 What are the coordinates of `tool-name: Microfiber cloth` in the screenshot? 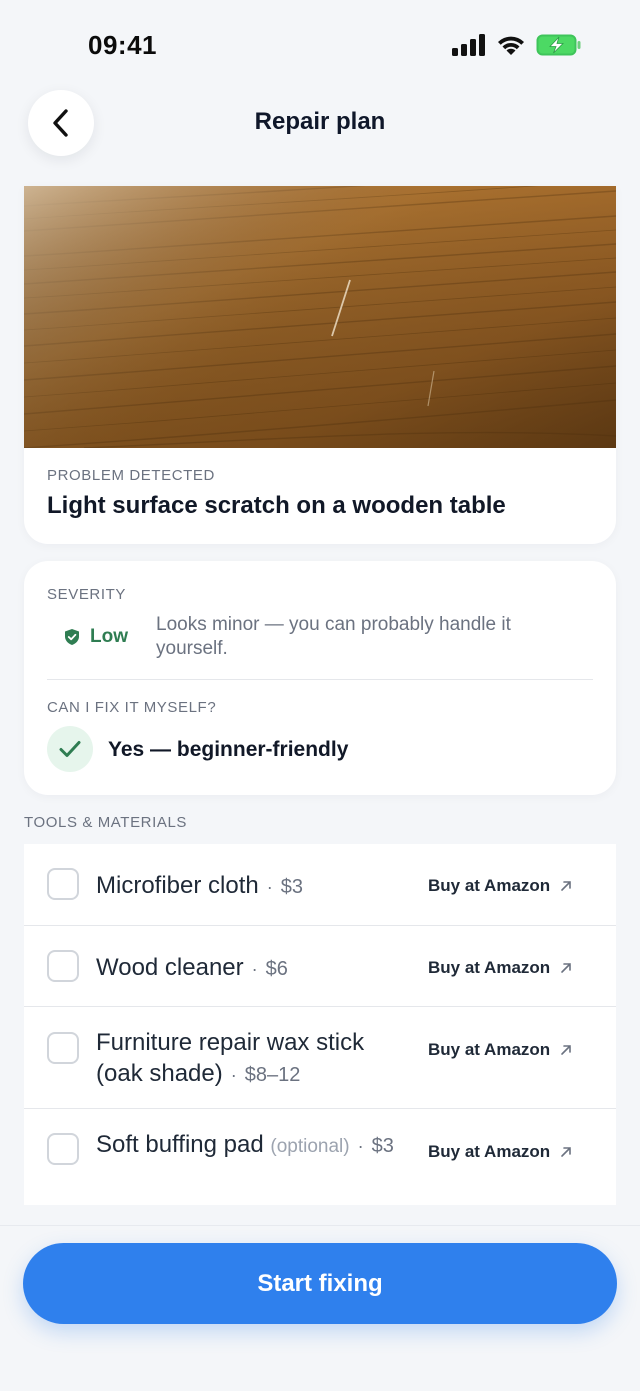 It's located at (177, 885).